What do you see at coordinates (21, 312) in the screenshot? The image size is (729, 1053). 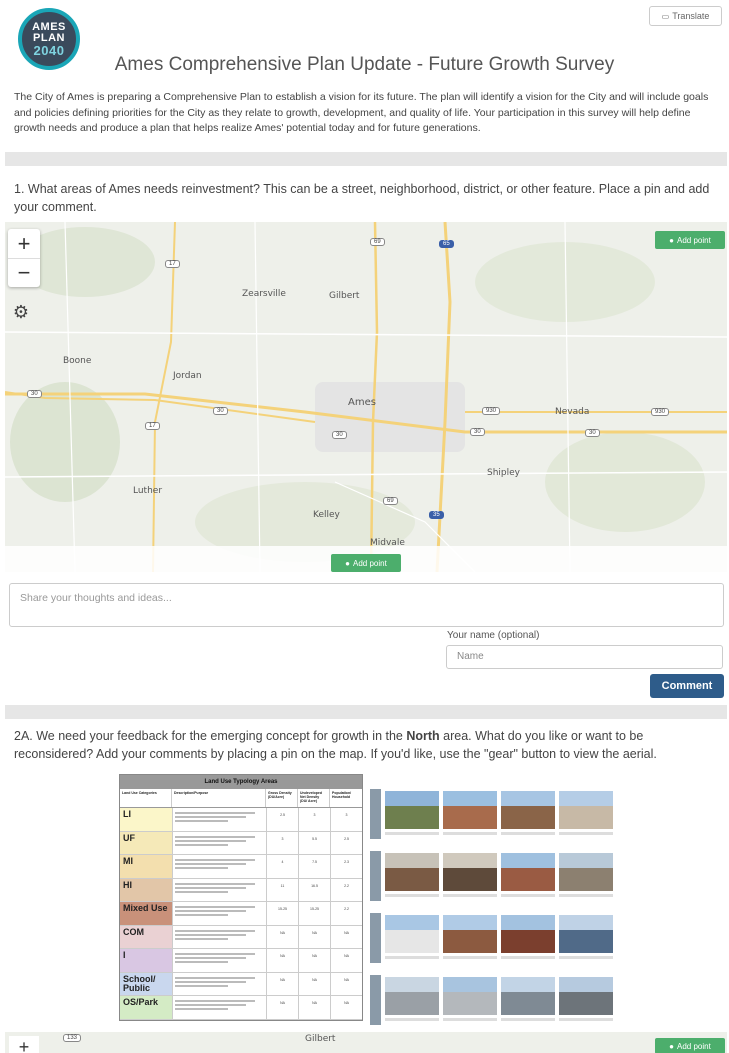 I see `gear-icon: ⚙` at bounding box center [21, 312].